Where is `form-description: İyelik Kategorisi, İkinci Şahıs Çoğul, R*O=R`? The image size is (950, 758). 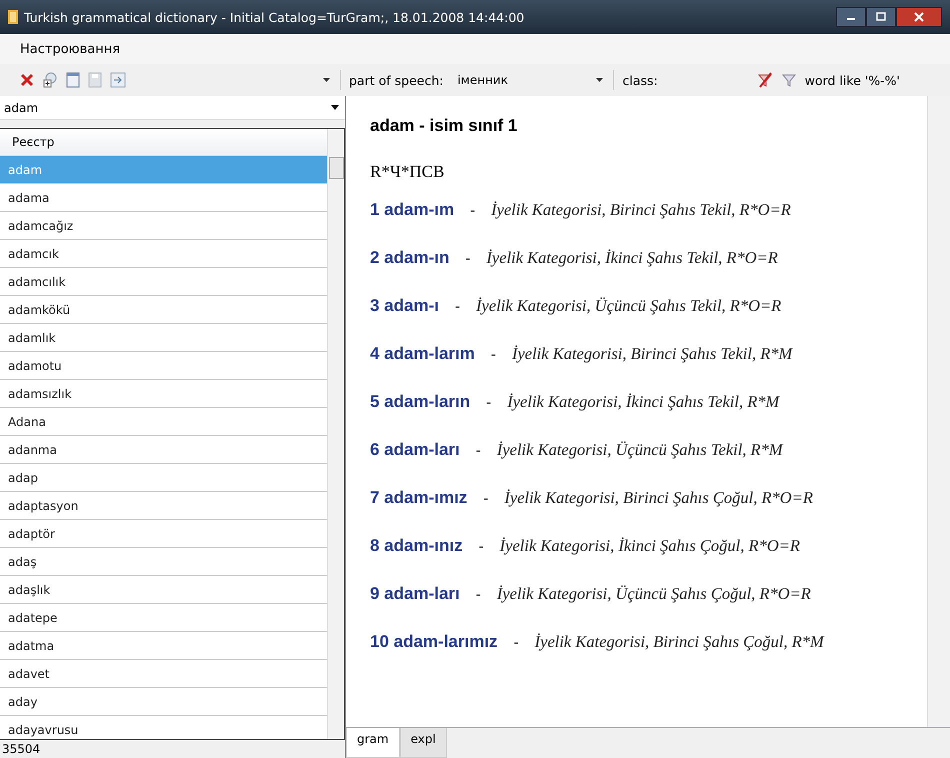 form-description: İyelik Kategorisi, İkinci Şahıs Çoğul, R*O=R is located at coordinates (650, 546).